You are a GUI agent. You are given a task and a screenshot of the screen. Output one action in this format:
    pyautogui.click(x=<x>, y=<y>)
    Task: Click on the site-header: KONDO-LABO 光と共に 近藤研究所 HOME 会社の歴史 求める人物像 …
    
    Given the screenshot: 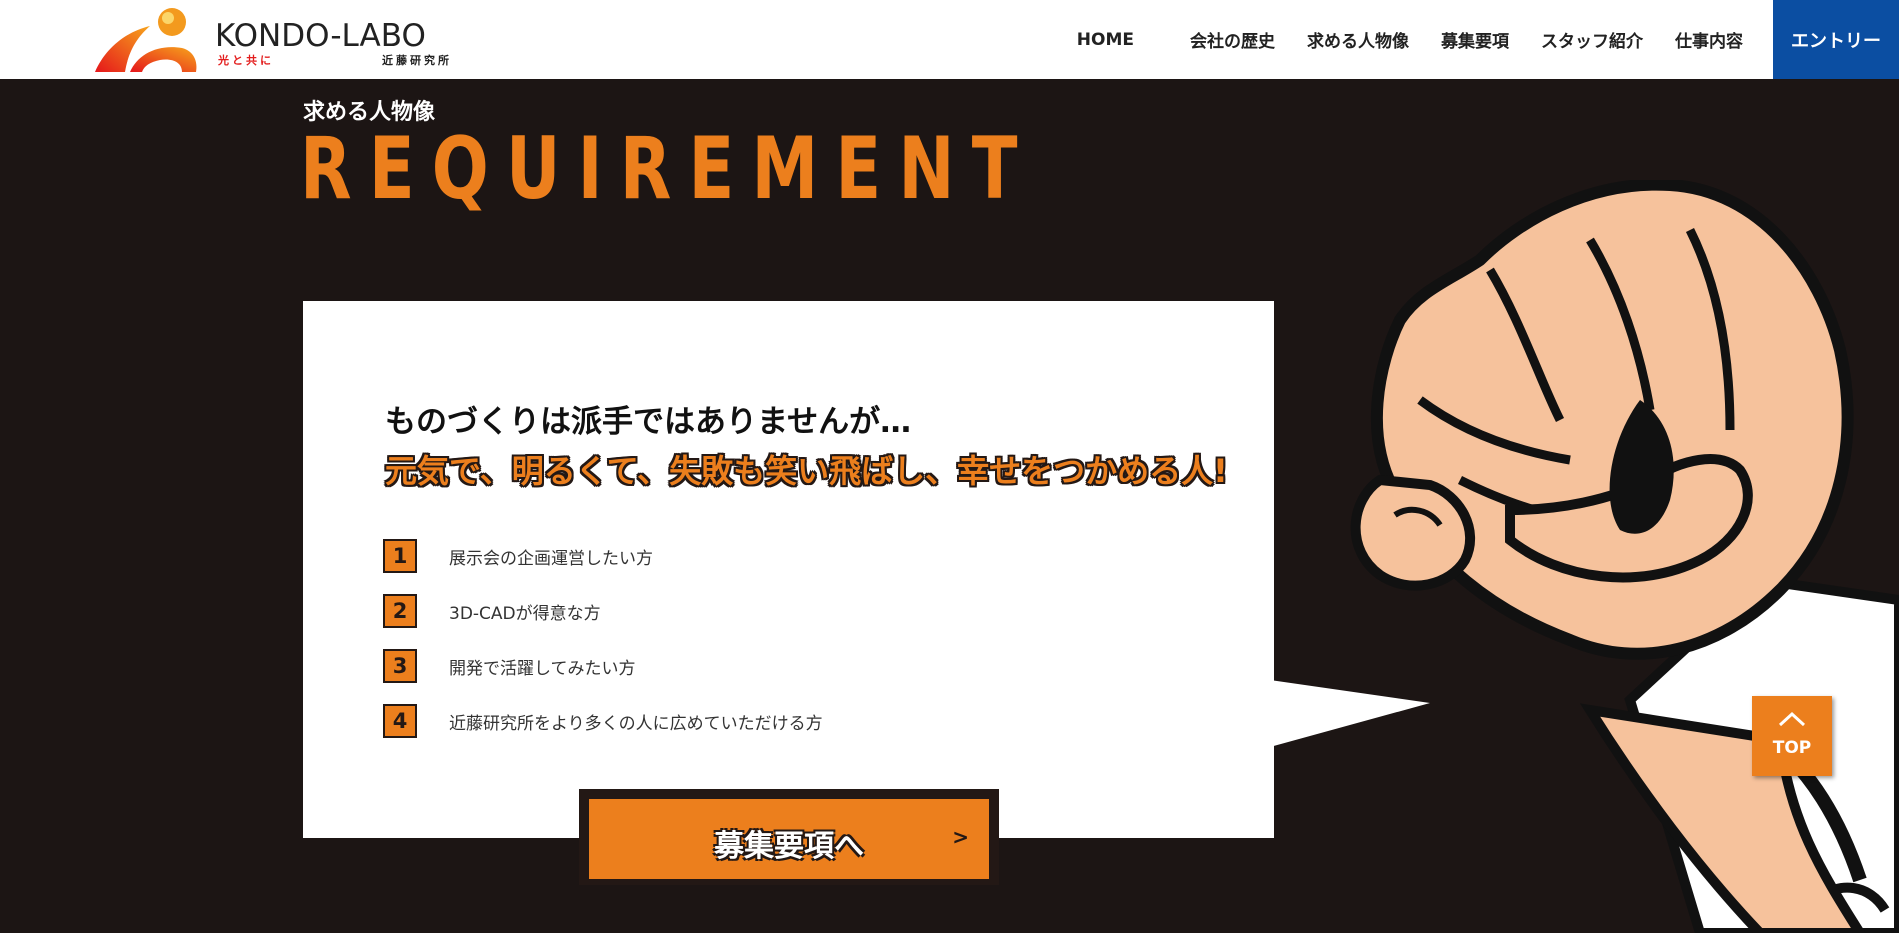 What is the action you would take?
    pyautogui.click(x=949, y=39)
    